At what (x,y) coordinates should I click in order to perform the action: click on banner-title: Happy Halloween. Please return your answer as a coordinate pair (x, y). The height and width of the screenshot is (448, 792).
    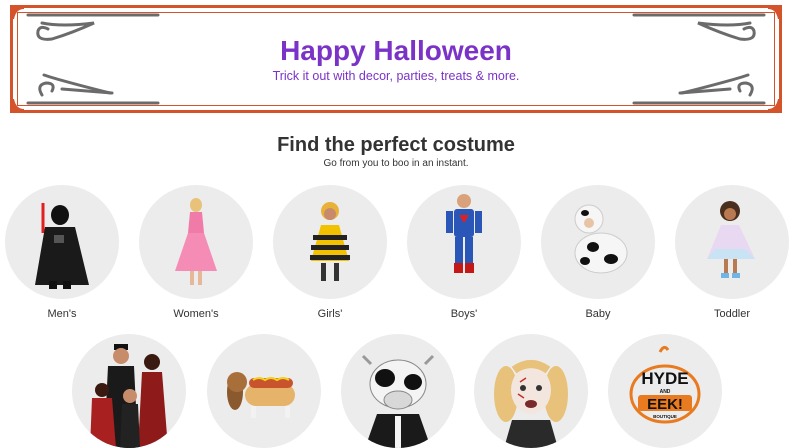
    Looking at the image, I should click on (396, 50).